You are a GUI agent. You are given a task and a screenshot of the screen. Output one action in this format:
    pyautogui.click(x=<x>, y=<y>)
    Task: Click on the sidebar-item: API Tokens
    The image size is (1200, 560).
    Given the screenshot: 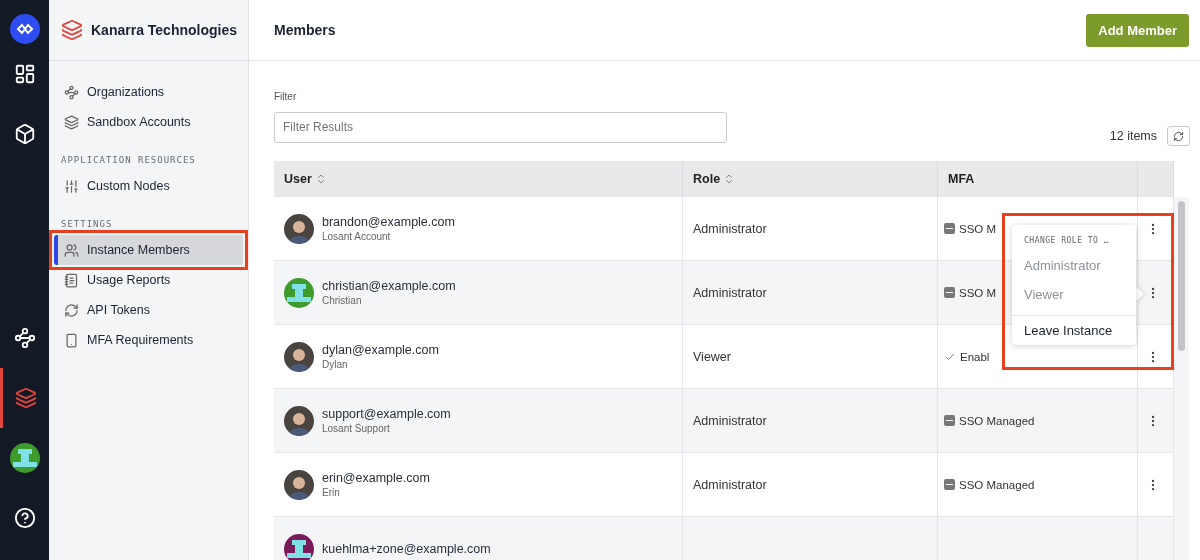 What is the action you would take?
    pyautogui.click(x=148, y=310)
    